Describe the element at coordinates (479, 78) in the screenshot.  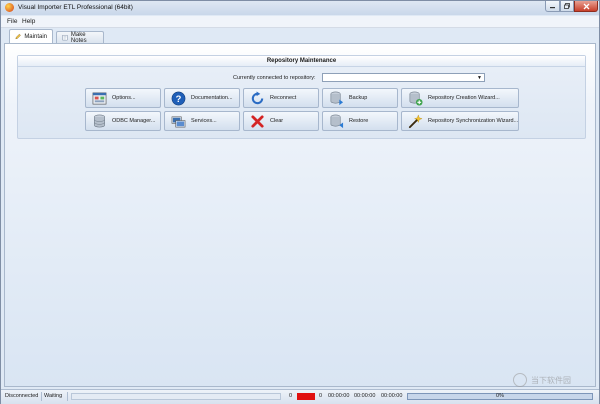
I see `chevron-down-icon: ▼` at that location.